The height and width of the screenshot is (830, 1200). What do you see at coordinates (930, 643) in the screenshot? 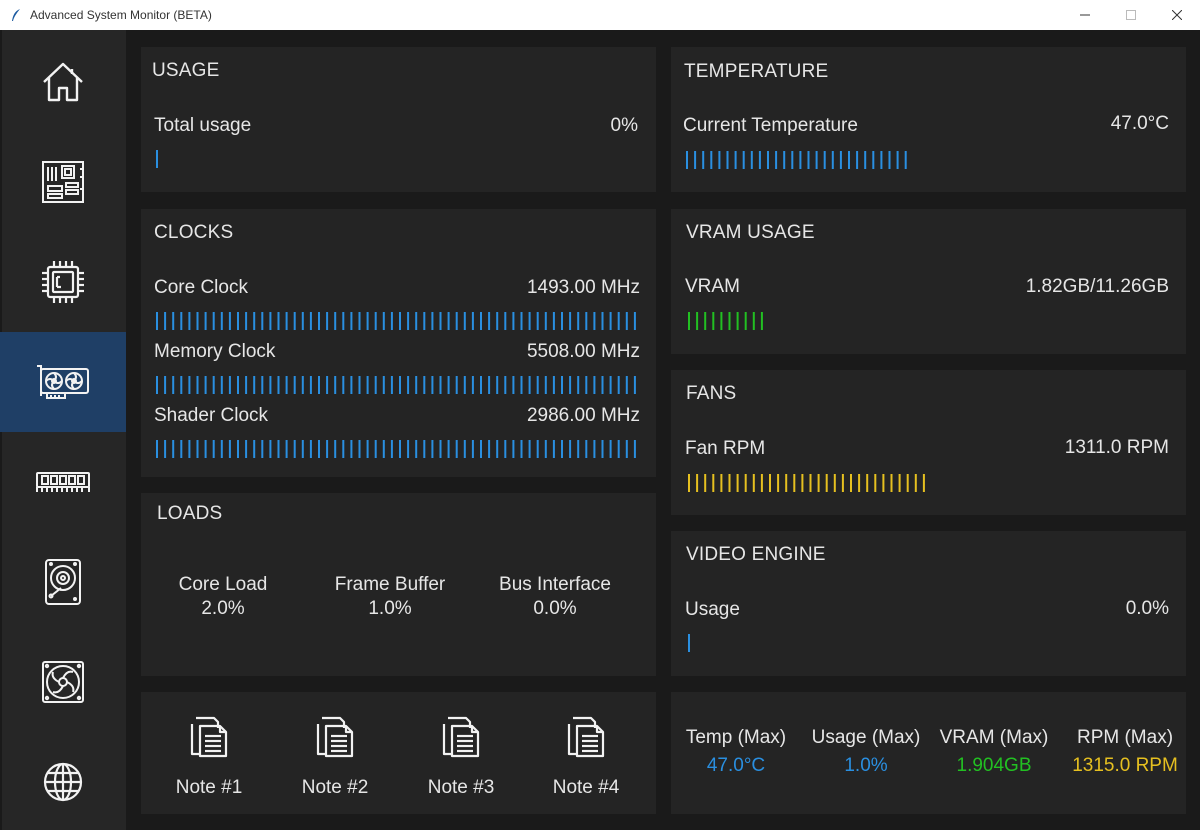
I see `video-engine-bar` at bounding box center [930, 643].